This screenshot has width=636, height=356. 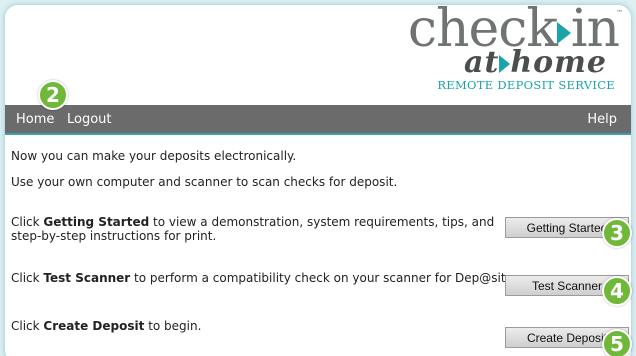 I want to click on logo-arrow-small-icon, so click(x=505, y=64).